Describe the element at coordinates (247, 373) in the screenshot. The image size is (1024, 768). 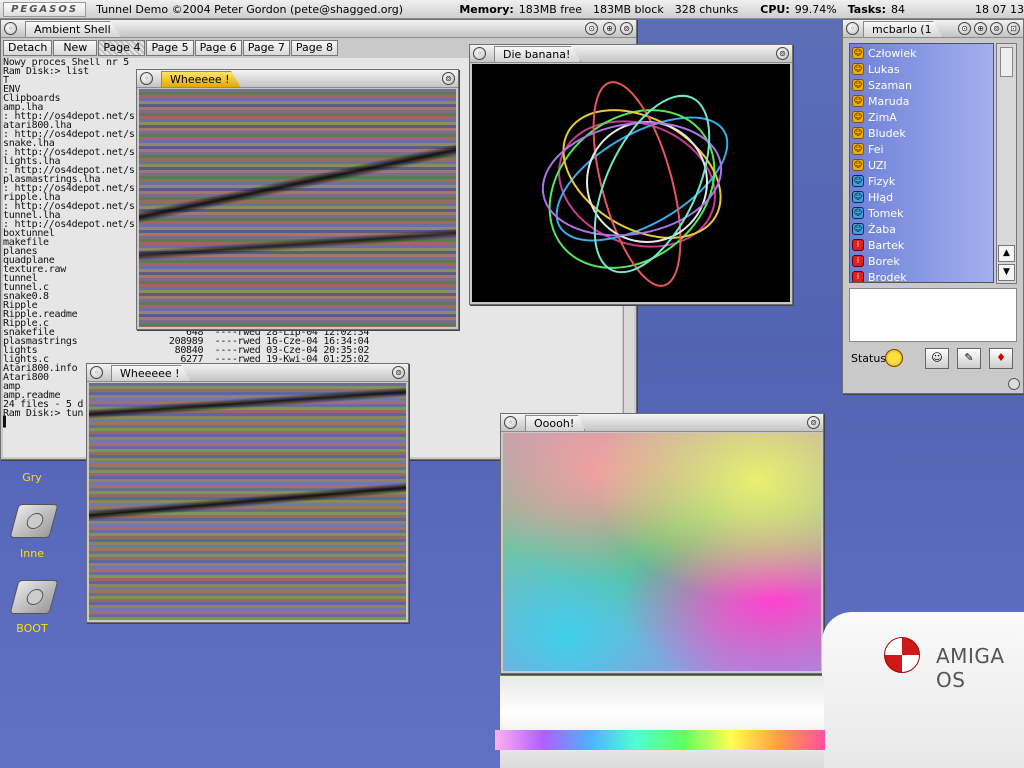
I see `tunnel-window-2-titlebar: ◦ Wheeeee ! ⊚` at that location.